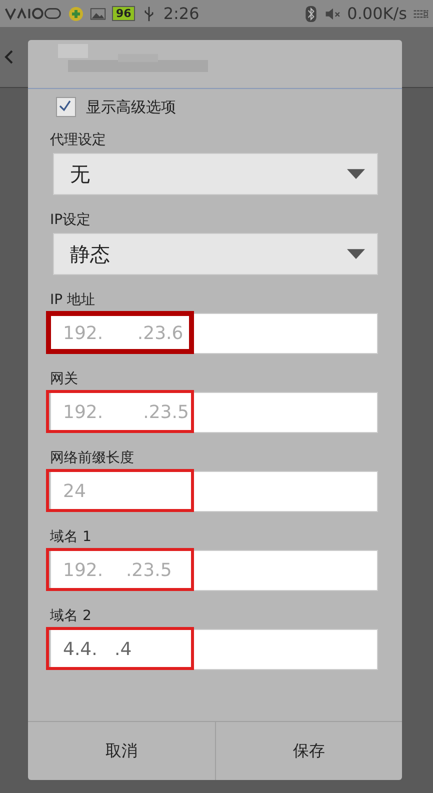 Image resolution: width=433 pixels, height=793 pixels. What do you see at coordinates (309, 751) in the screenshot?
I see `dialog-button: 保存` at bounding box center [309, 751].